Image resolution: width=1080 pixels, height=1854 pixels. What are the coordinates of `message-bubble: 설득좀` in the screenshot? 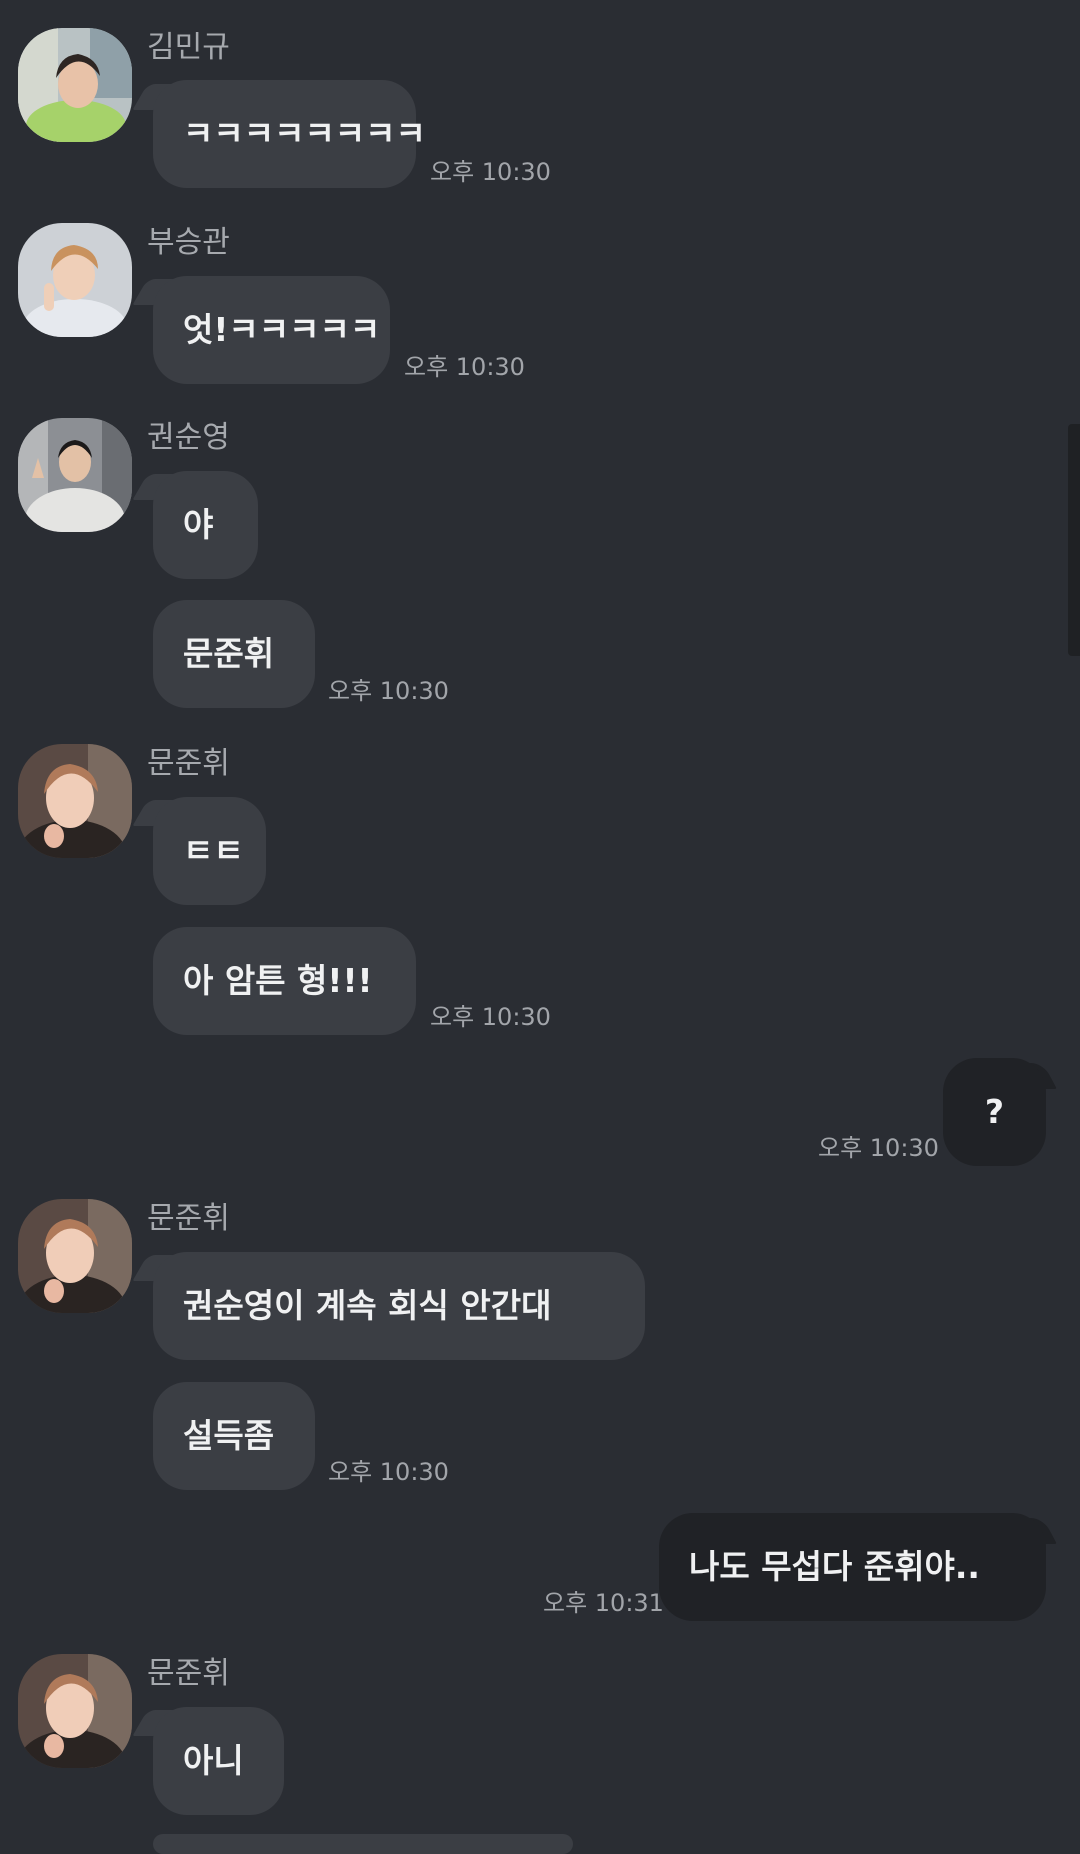 It's located at (234, 1436).